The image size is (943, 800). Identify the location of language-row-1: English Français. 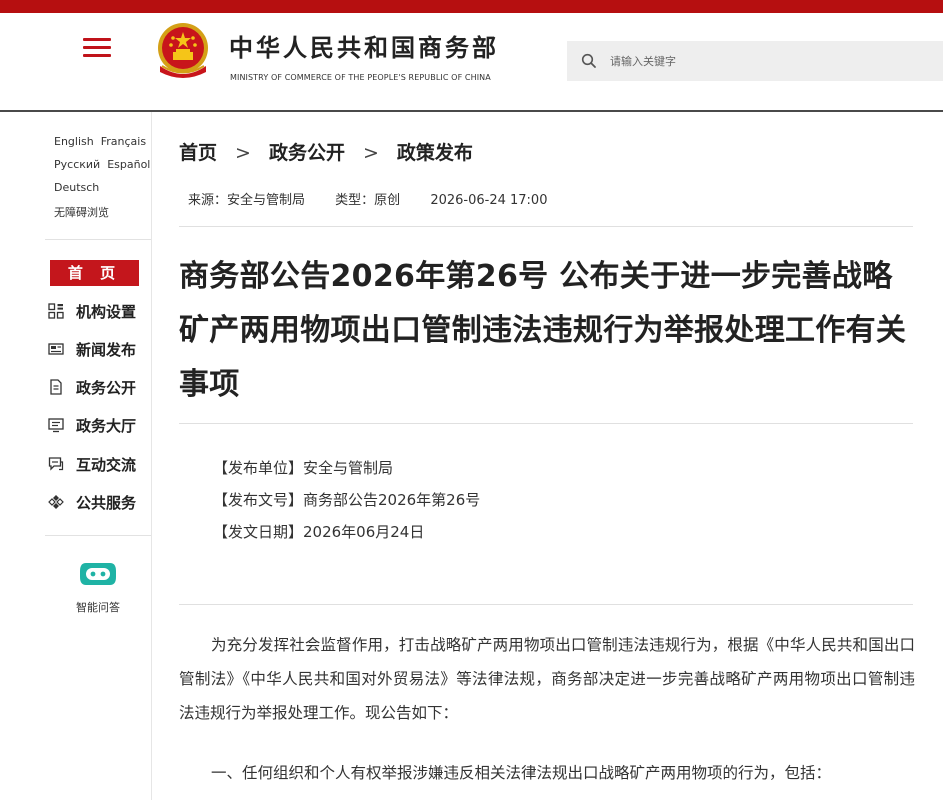
(100, 141).